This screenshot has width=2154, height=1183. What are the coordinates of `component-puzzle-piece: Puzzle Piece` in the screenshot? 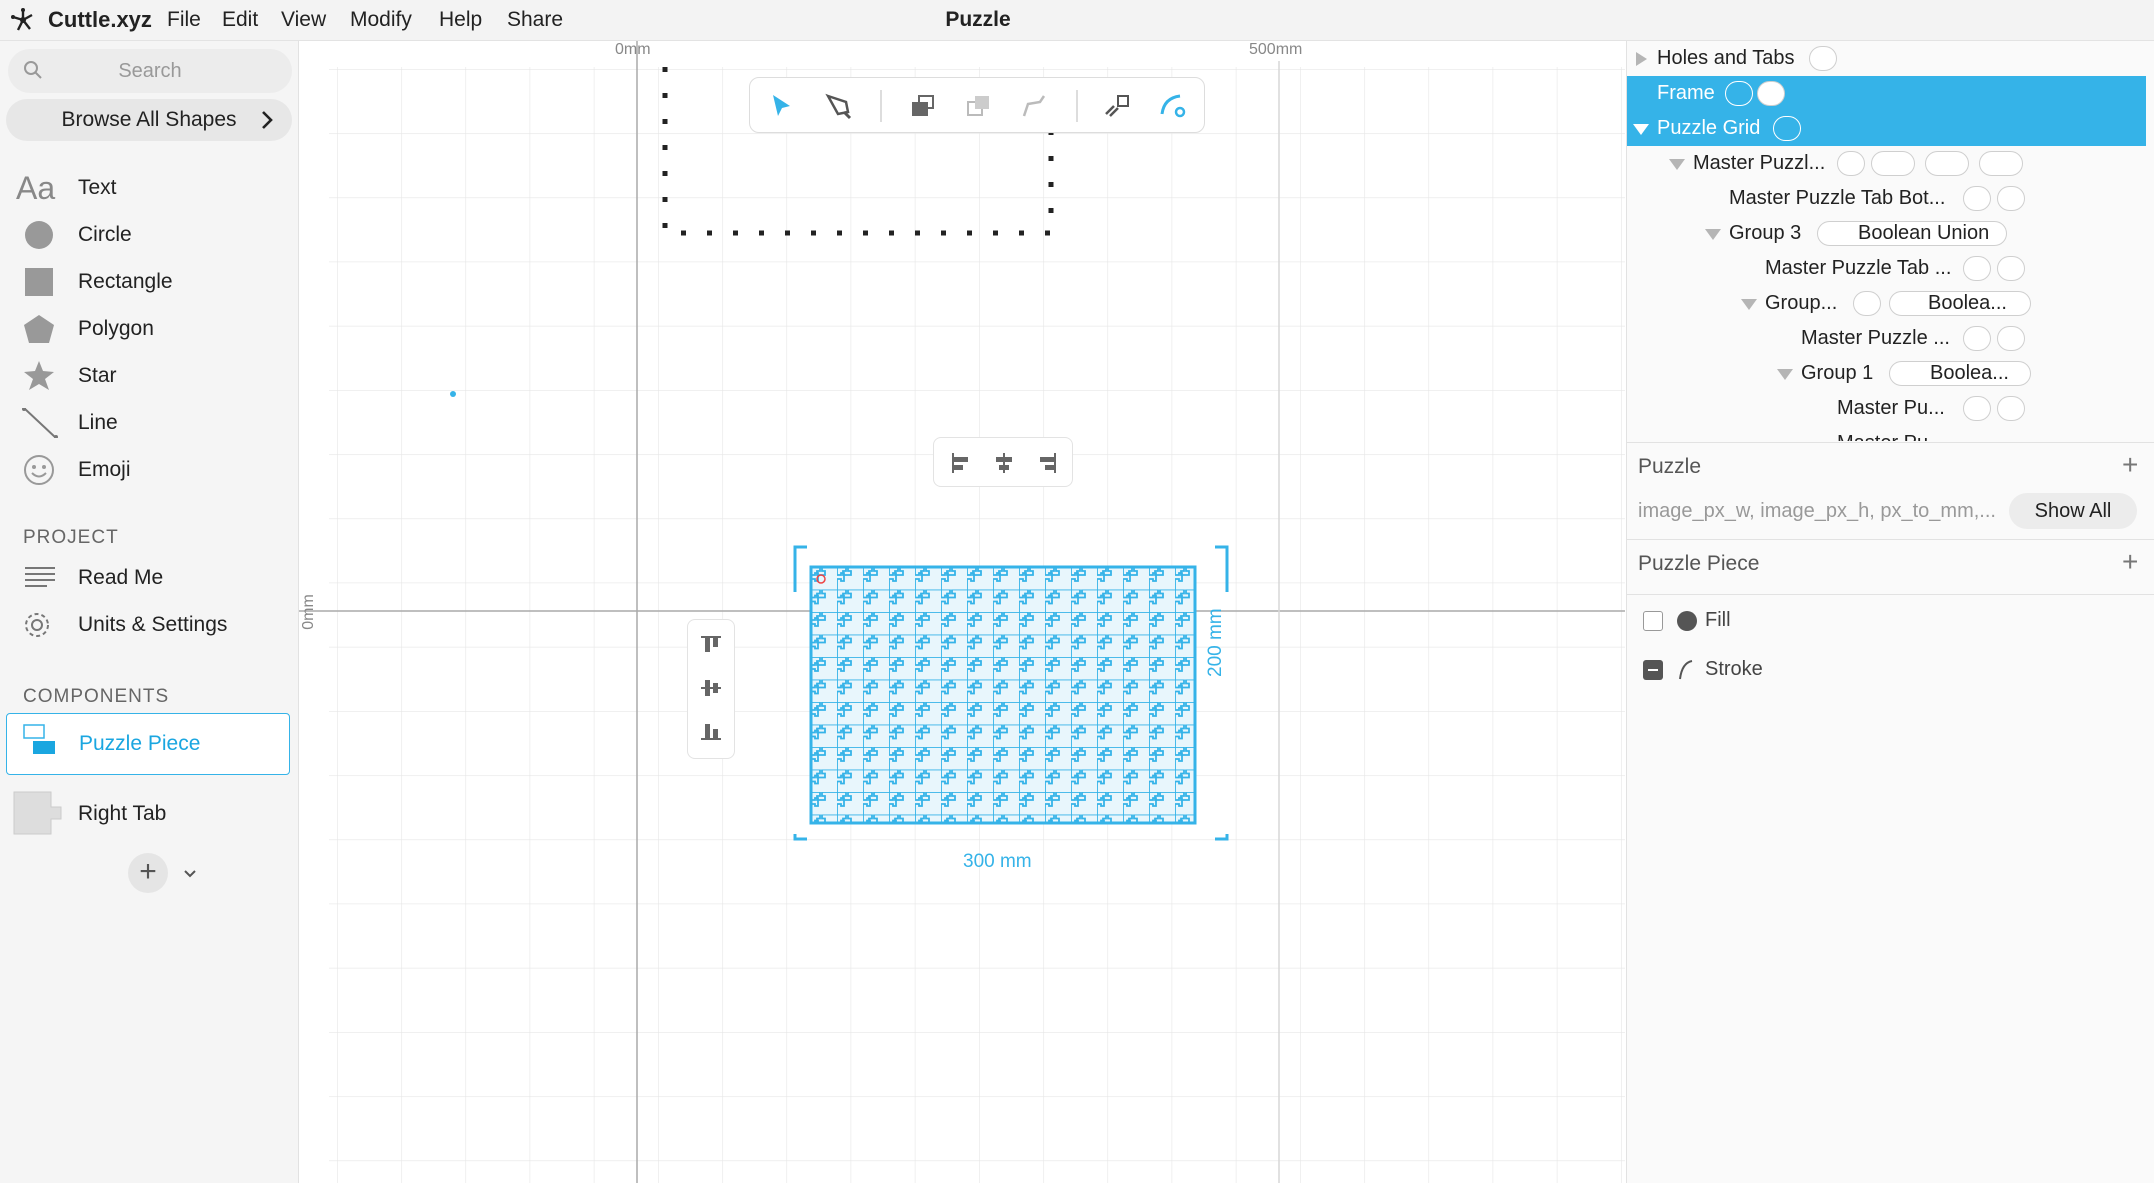 It's located at (148, 744).